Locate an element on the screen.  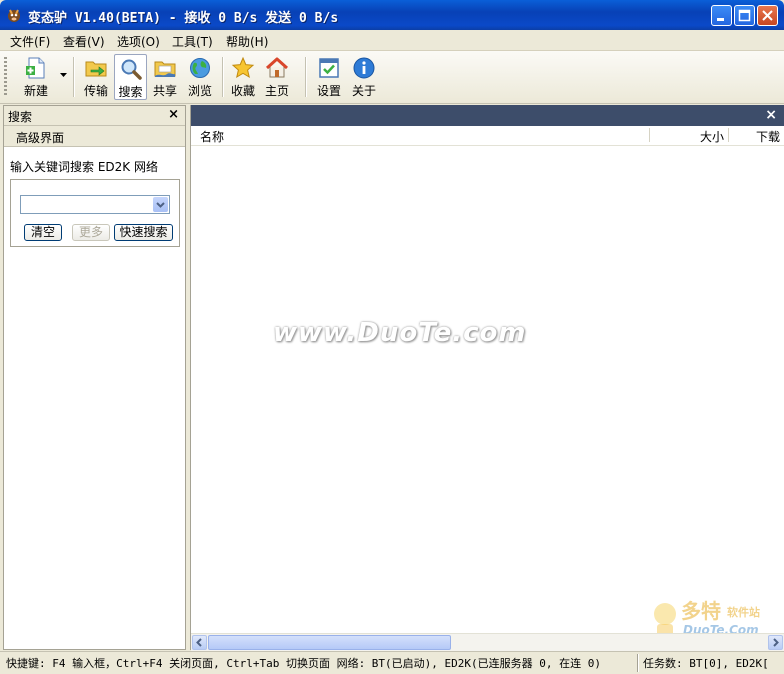
minimize-button is located at coordinates (721, 15).